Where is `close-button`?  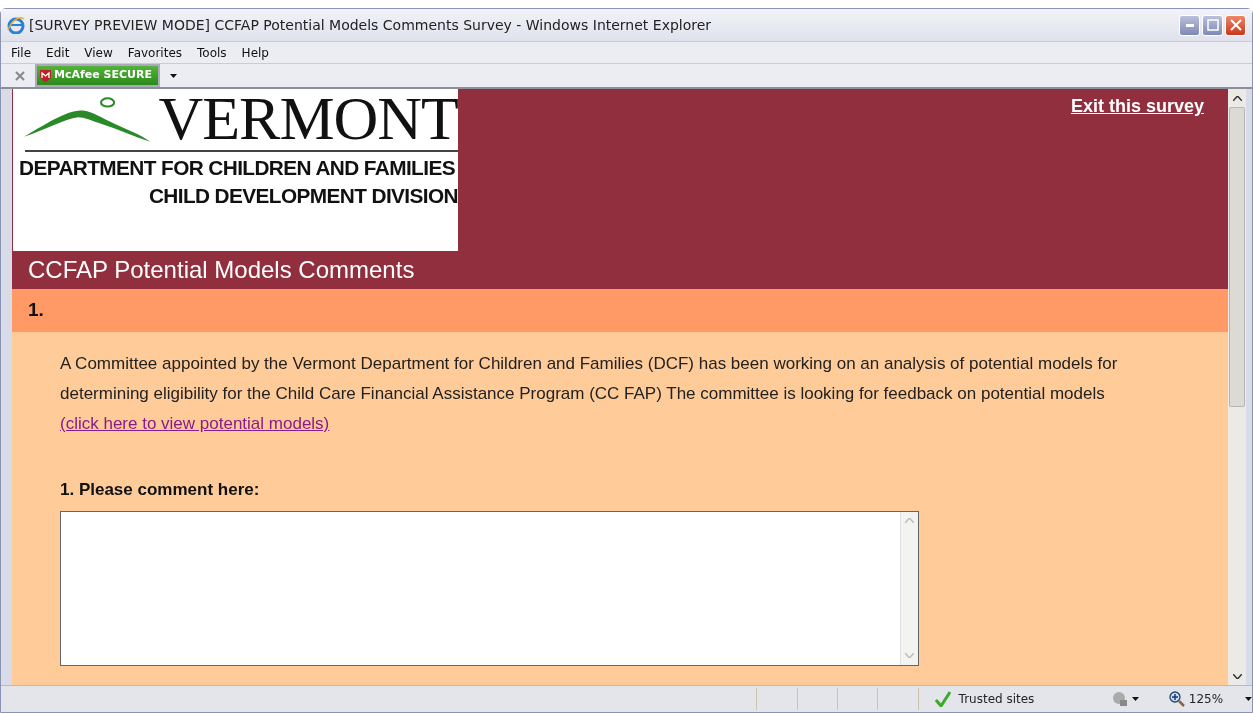
close-button is located at coordinates (1235, 25).